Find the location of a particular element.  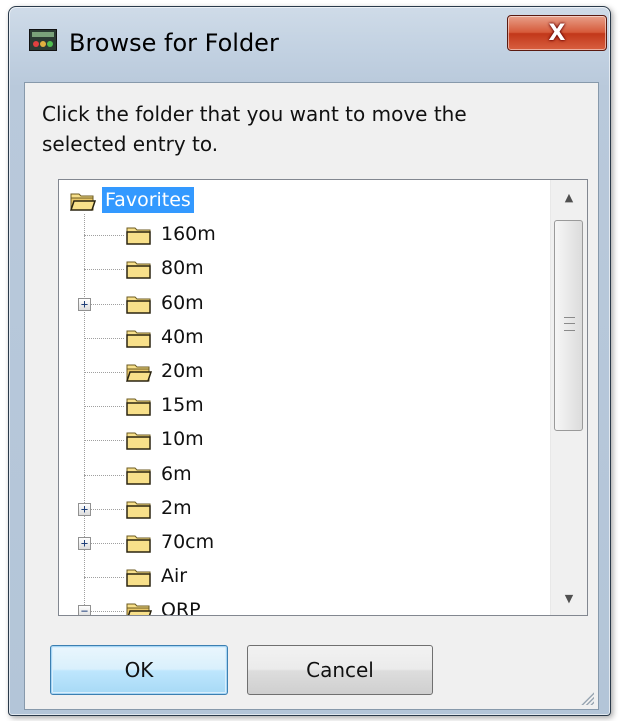

tree-item: Favorites is located at coordinates (304, 201).